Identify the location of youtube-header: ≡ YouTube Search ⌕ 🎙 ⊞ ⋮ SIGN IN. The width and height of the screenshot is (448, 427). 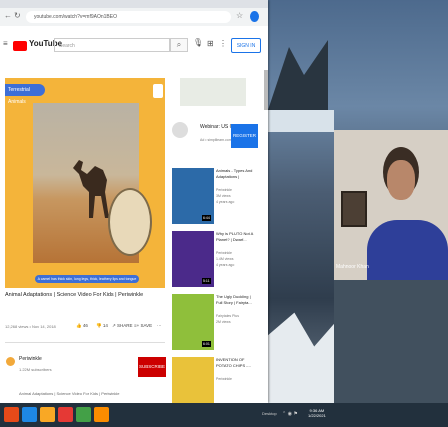
(134, 46).